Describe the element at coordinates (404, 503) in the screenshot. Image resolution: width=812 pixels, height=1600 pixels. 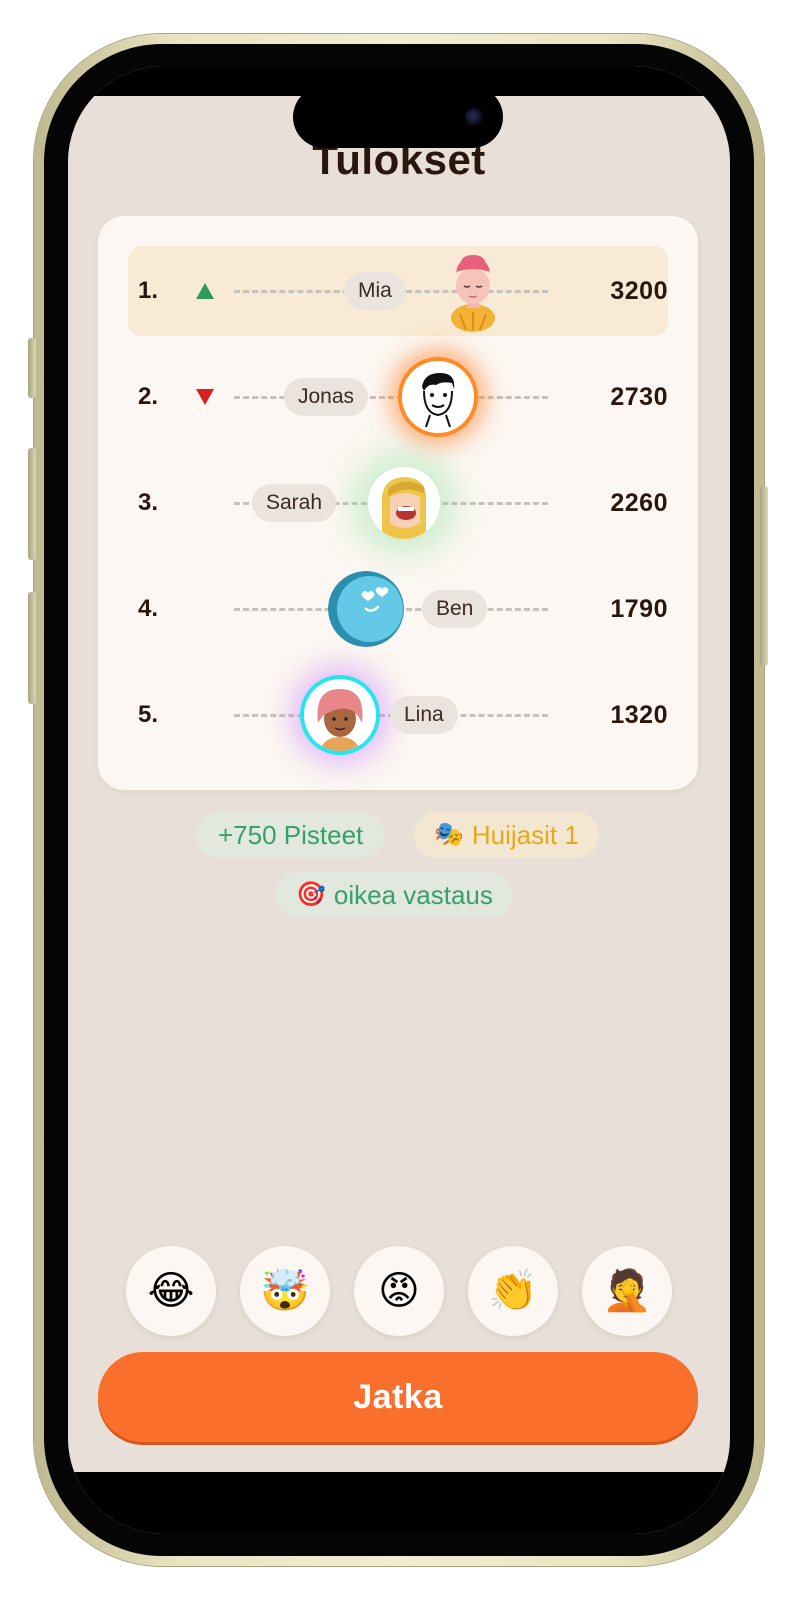
I see `sarah-avatar-icon` at that location.